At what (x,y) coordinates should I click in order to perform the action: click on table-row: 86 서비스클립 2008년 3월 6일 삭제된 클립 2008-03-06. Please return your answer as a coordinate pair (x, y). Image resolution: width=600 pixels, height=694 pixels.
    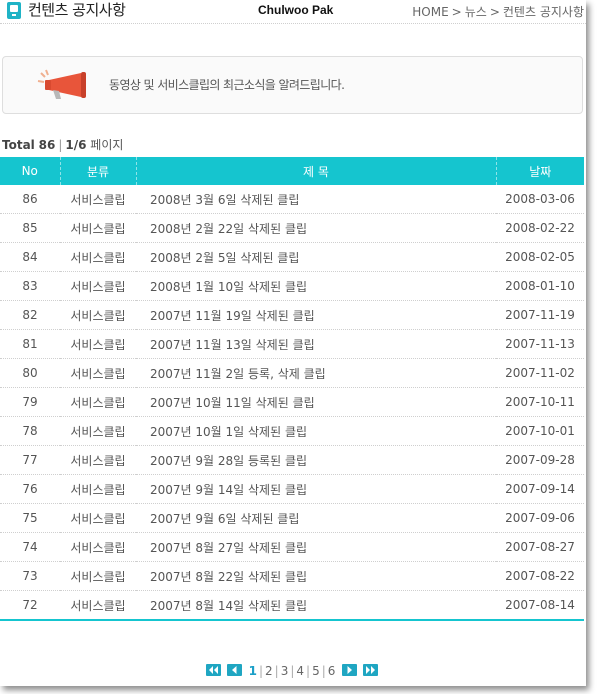
    Looking at the image, I should click on (292, 199).